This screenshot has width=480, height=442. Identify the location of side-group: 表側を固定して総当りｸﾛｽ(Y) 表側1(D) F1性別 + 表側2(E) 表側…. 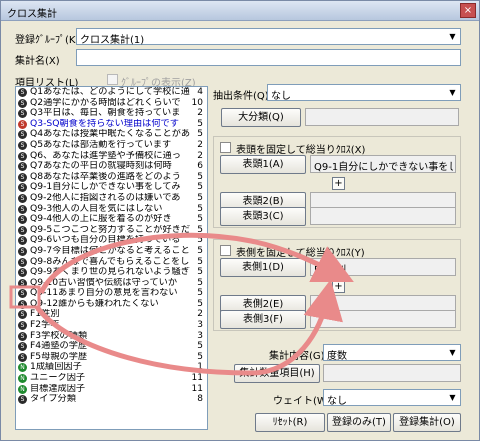
(337, 285).